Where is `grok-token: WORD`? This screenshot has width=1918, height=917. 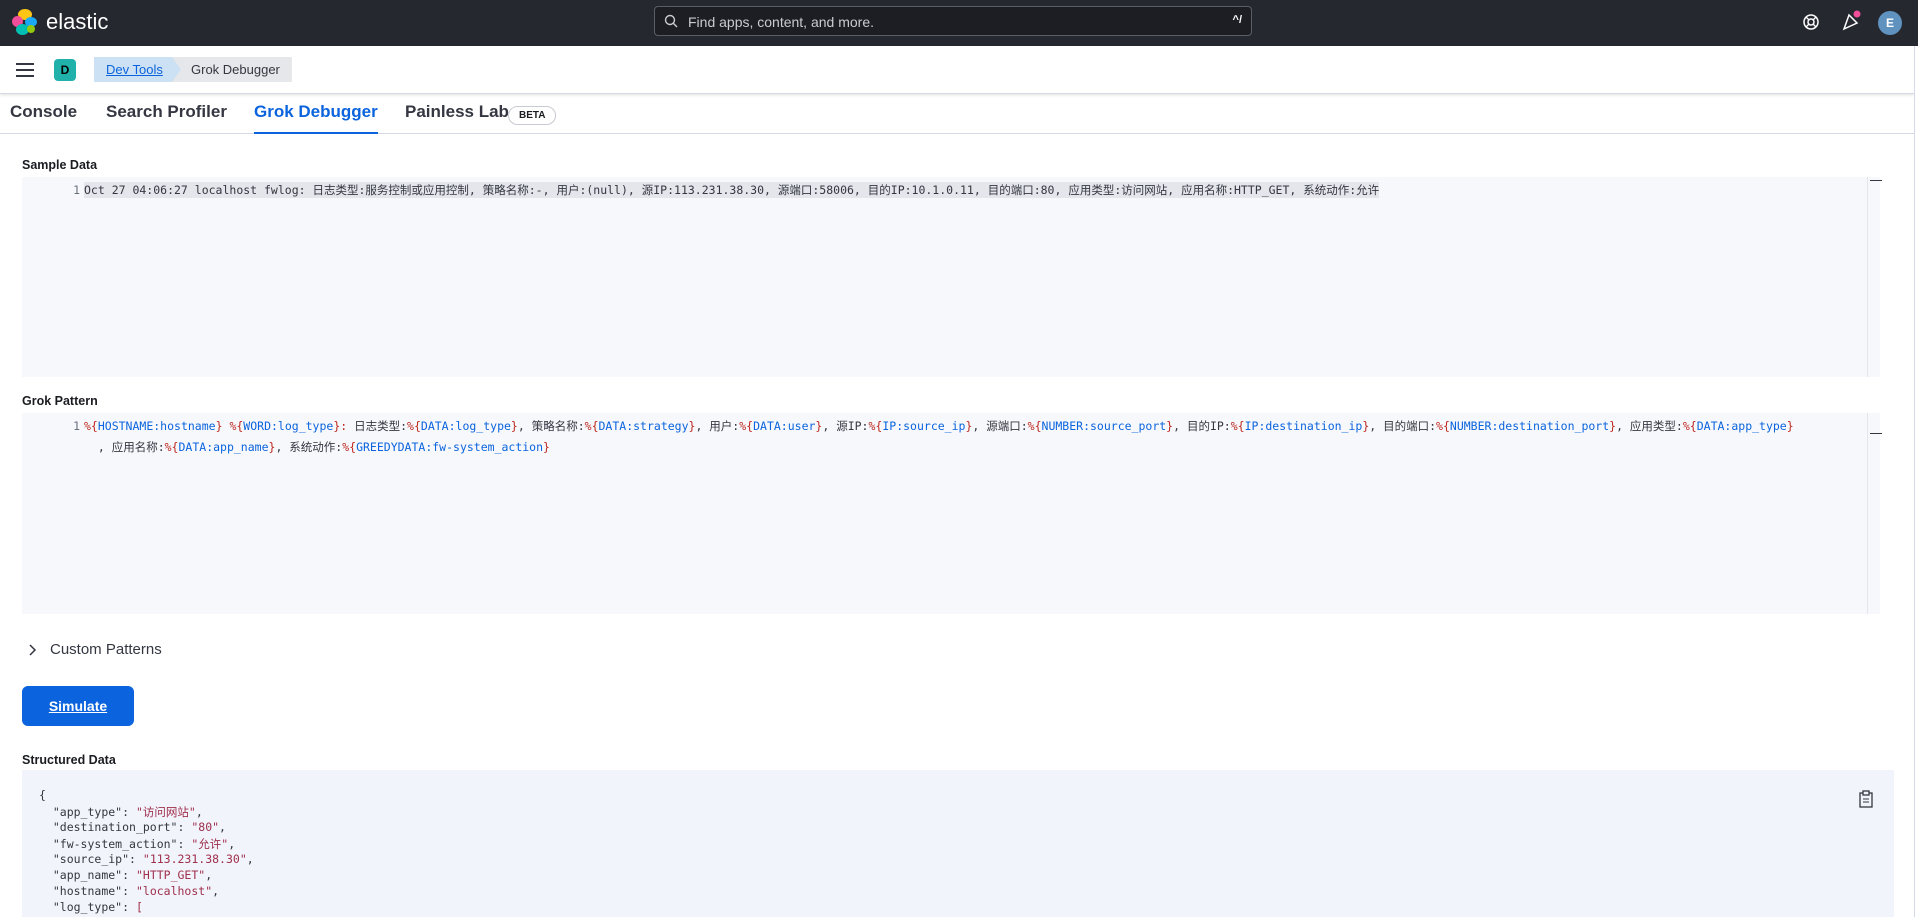
grok-token: WORD is located at coordinates (257, 426).